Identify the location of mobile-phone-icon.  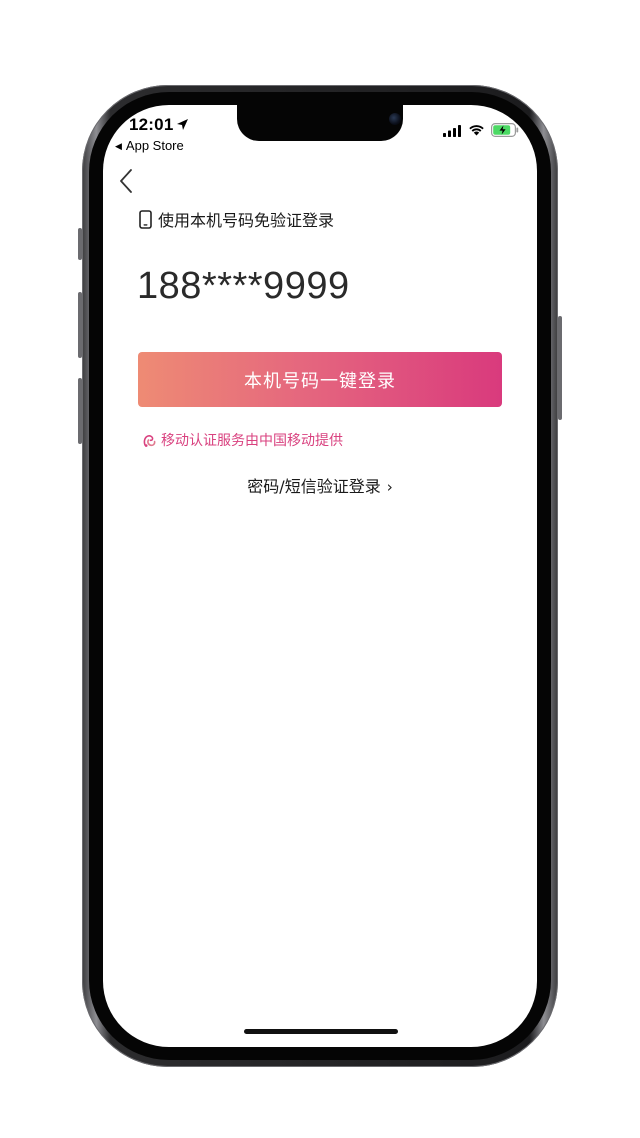
(145, 219).